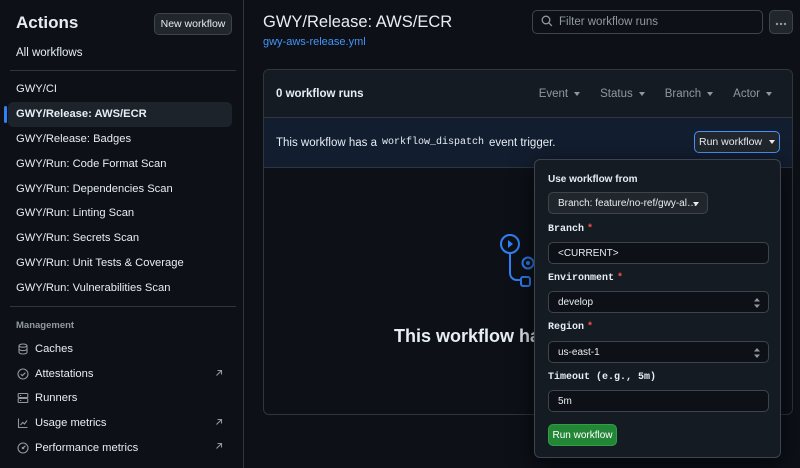 This screenshot has height=468, width=800. Describe the element at coordinates (553, 94) in the screenshot. I see `filter-label: Event` at that location.